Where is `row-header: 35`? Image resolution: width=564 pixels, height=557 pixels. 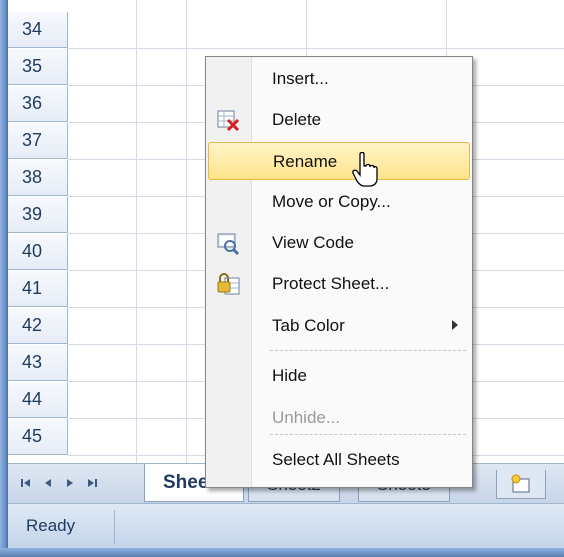 row-header: 35 is located at coordinates (38, 67).